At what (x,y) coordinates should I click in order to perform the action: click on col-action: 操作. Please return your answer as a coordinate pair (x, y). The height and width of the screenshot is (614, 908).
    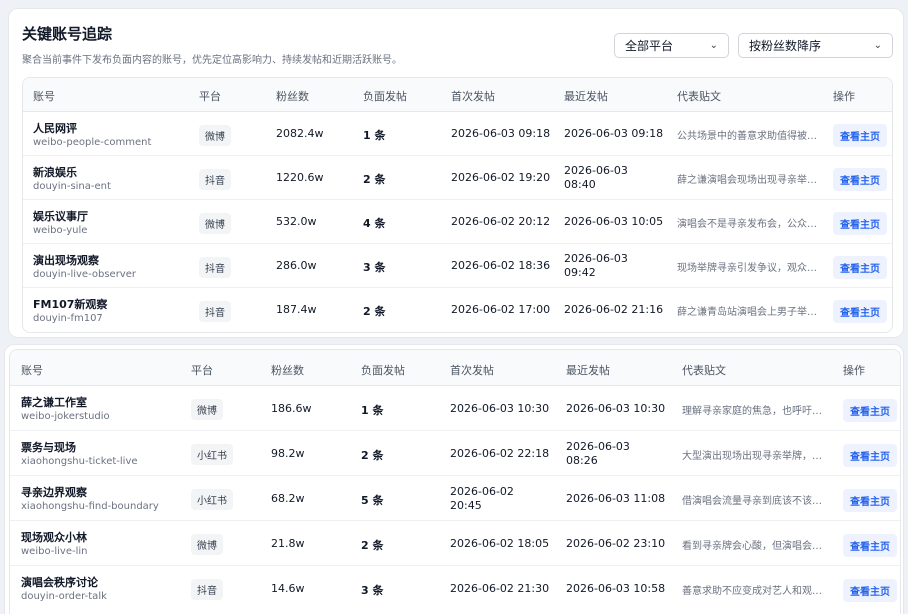
    Looking at the image, I should click on (844, 96).